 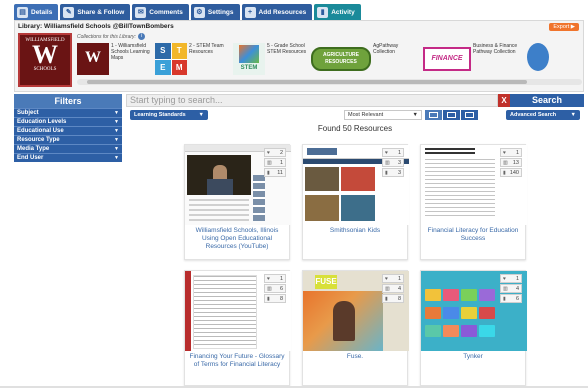 I want to click on share-icon: ✎, so click(x=69, y=12).